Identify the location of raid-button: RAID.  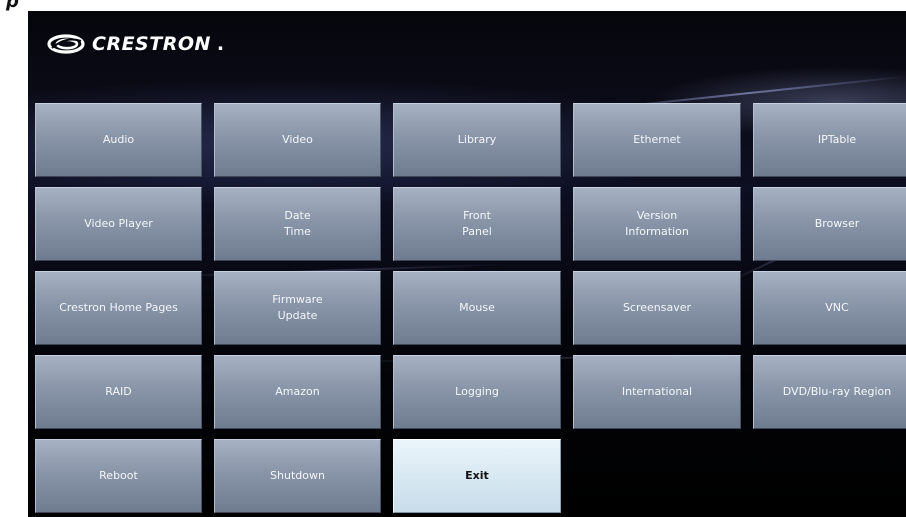
(118, 392).